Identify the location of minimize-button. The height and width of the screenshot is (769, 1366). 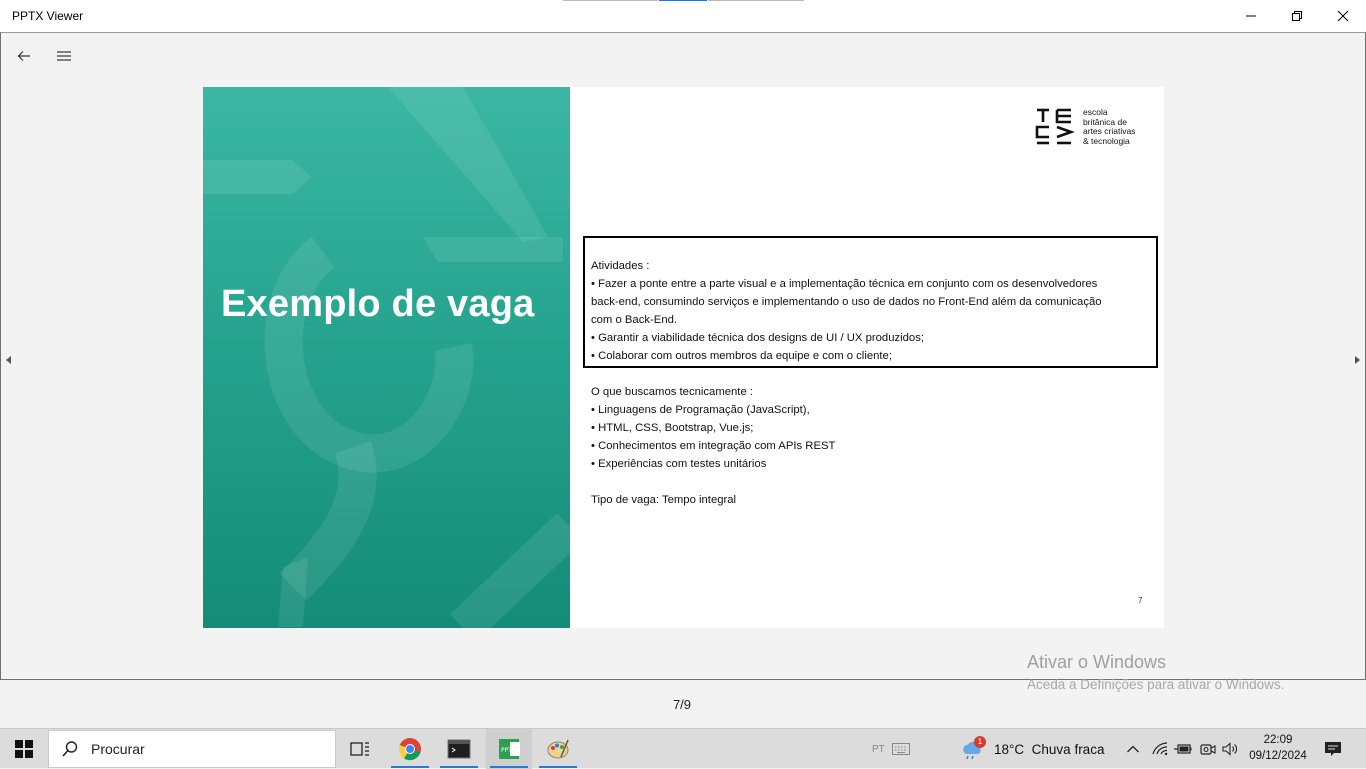
(1251, 16).